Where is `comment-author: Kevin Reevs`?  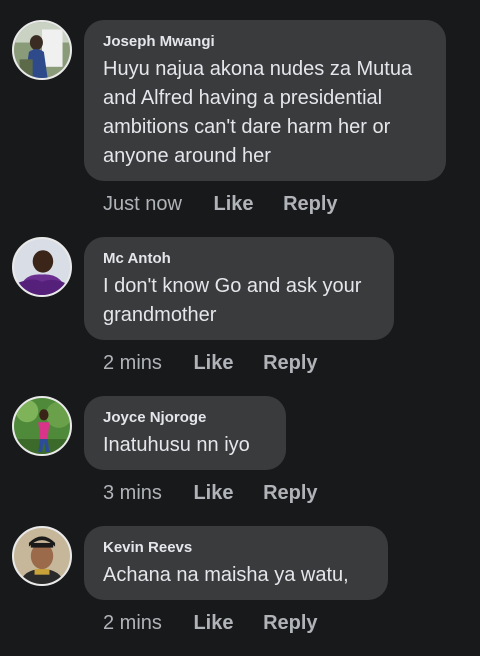
comment-author: Kevin Reevs is located at coordinates (236, 548).